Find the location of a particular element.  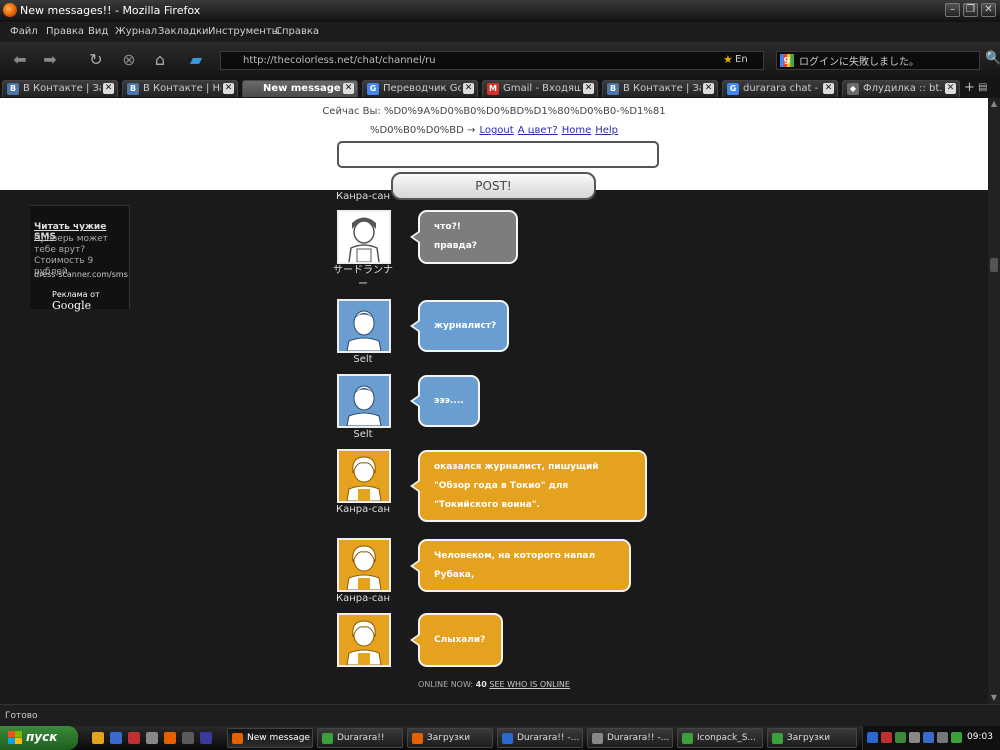

menu-history: Журнал is located at coordinates (136, 31).